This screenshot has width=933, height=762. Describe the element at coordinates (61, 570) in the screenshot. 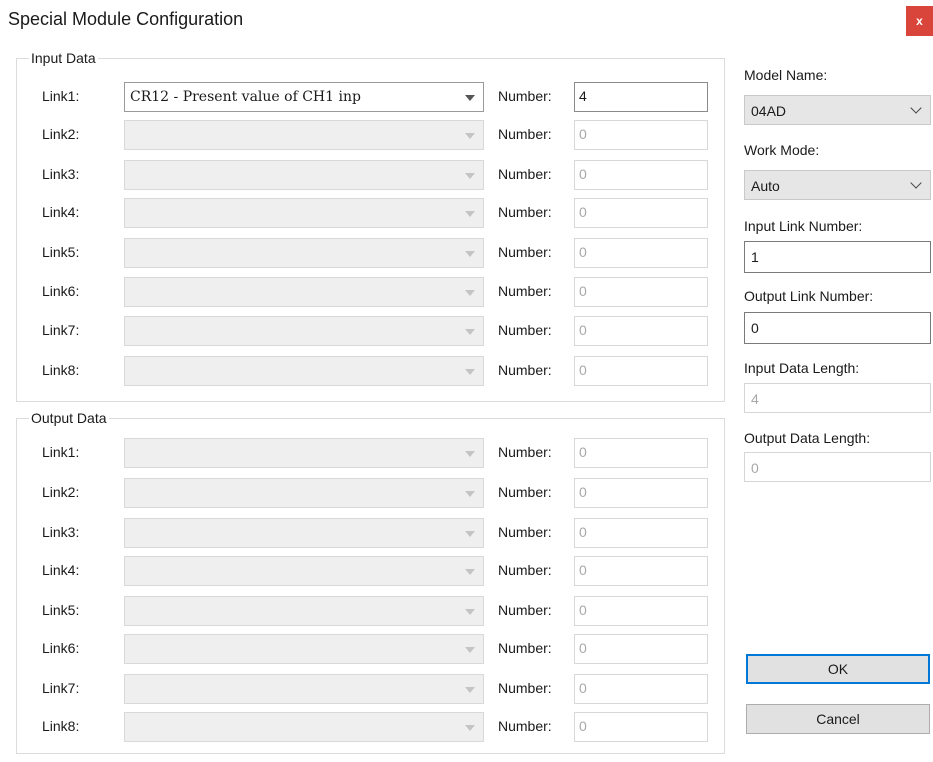

I see `output-link-label: Link4:` at that location.